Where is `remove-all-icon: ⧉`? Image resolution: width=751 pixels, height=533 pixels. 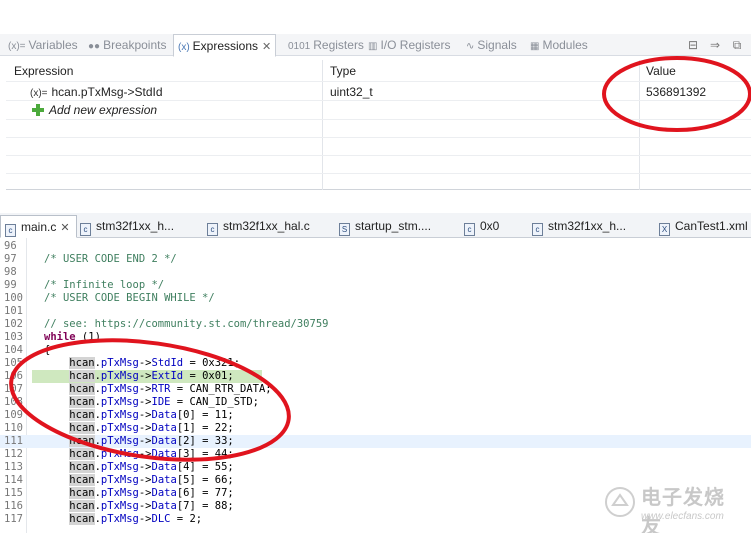
remove-all-icon: ⧉ is located at coordinates (737, 45).